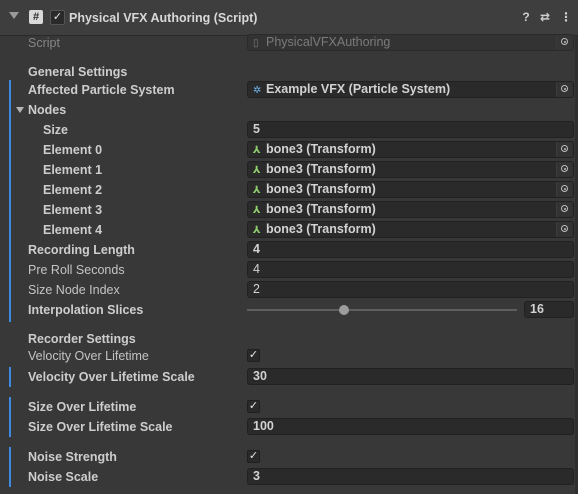 The width and height of the screenshot is (578, 494). Describe the element at coordinates (73, 170) in the screenshot. I see `element-label: Element 1` at that location.